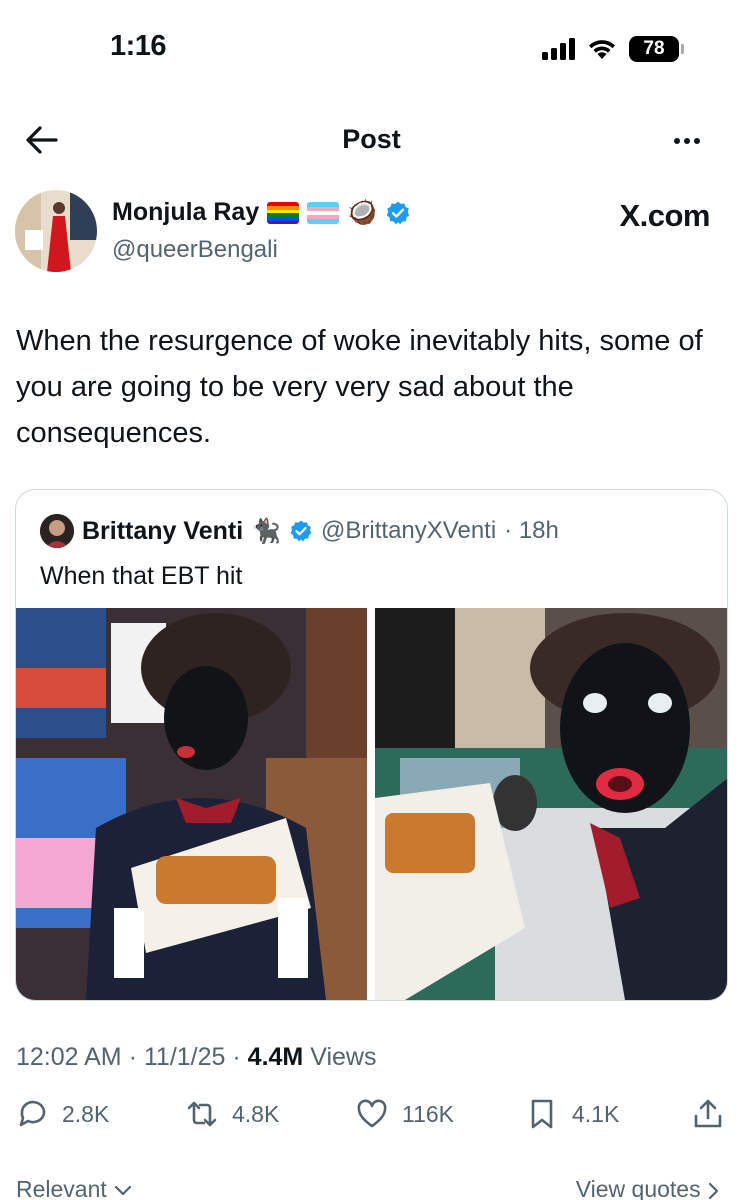  Describe the element at coordinates (602, 49) in the screenshot. I see `wifi-icon` at that location.